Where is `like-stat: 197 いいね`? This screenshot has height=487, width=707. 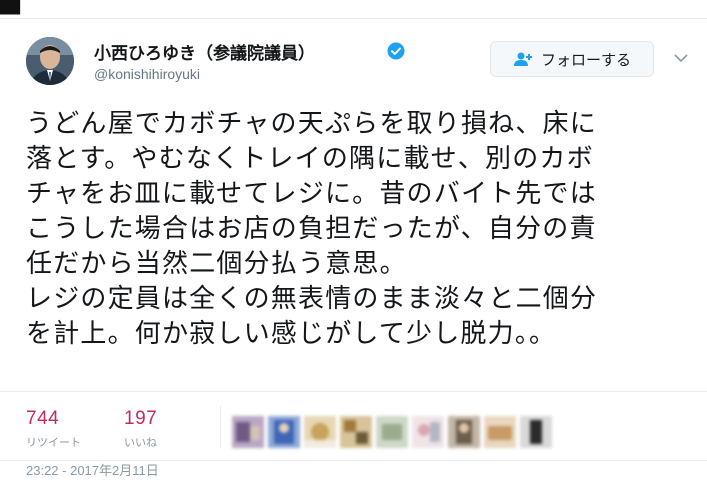
like-stat: 197 いいね is located at coordinates (140, 429).